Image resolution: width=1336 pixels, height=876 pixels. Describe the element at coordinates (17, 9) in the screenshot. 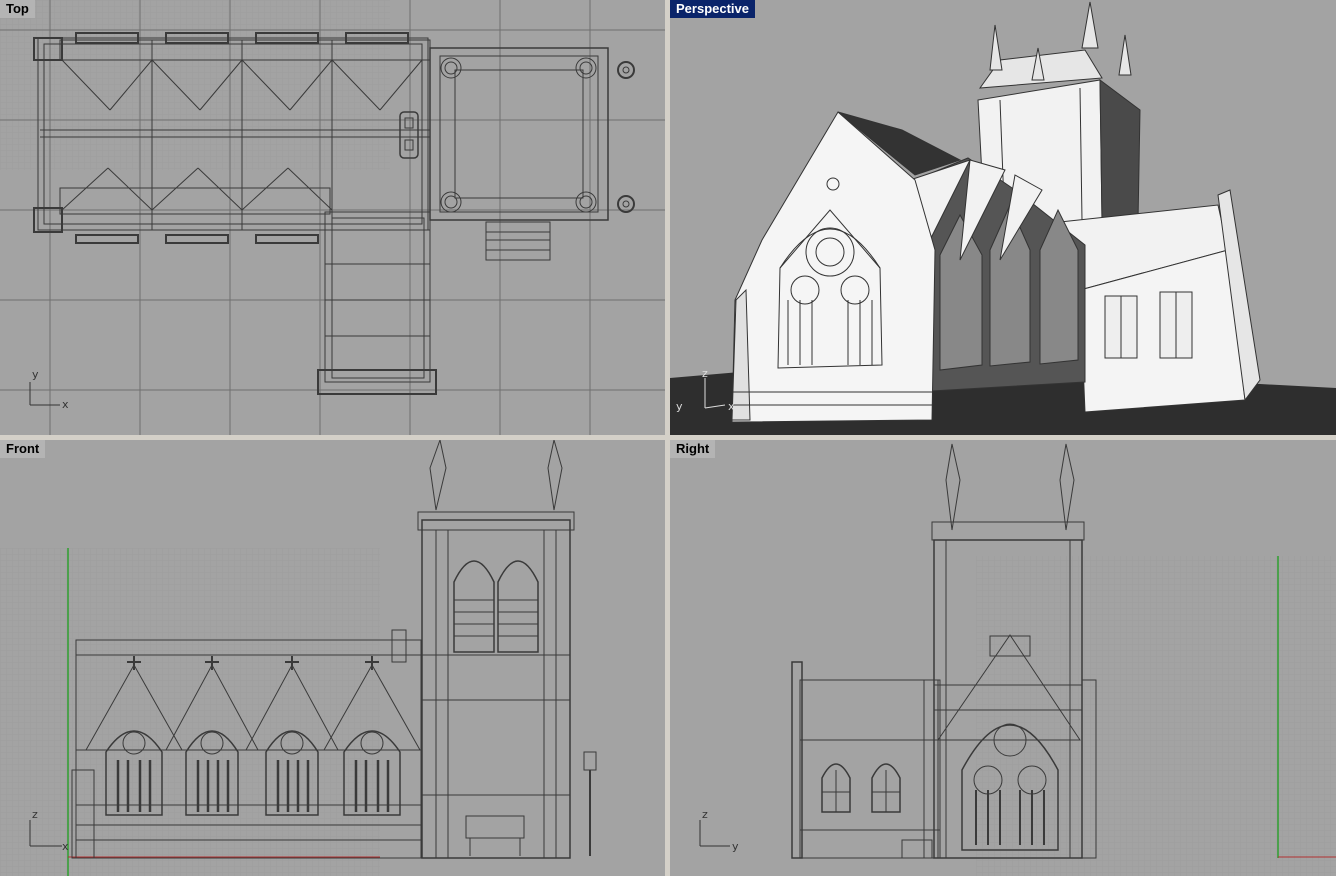

I see `viewport-title-top: Top` at that location.